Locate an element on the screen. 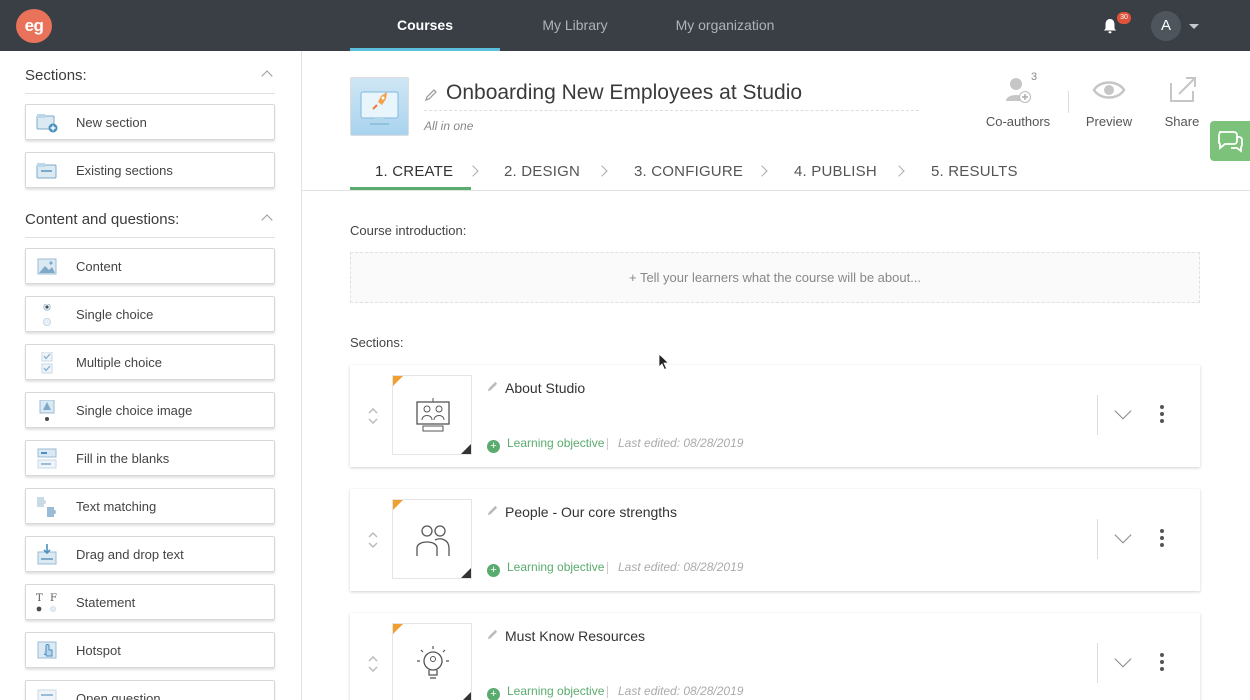  single-choice-image-icon is located at coordinates (47, 410).